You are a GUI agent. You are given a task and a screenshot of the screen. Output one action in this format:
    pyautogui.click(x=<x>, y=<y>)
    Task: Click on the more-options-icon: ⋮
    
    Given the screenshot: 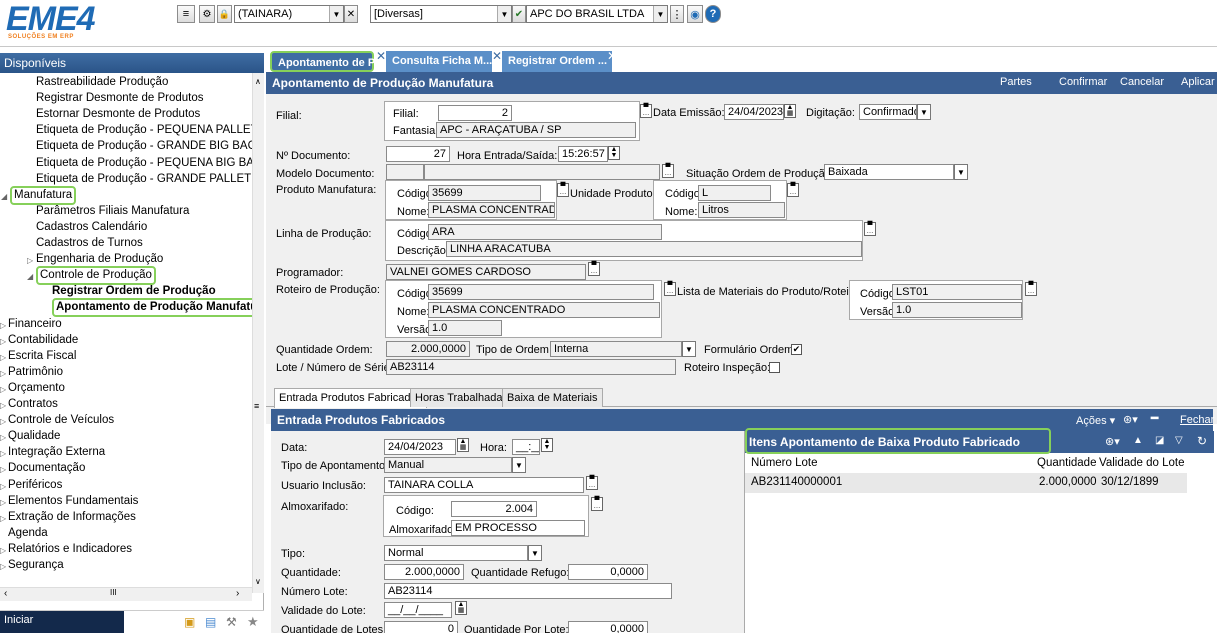 What is the action you would take?
    pyautogui.click(x=677, y=14)
    